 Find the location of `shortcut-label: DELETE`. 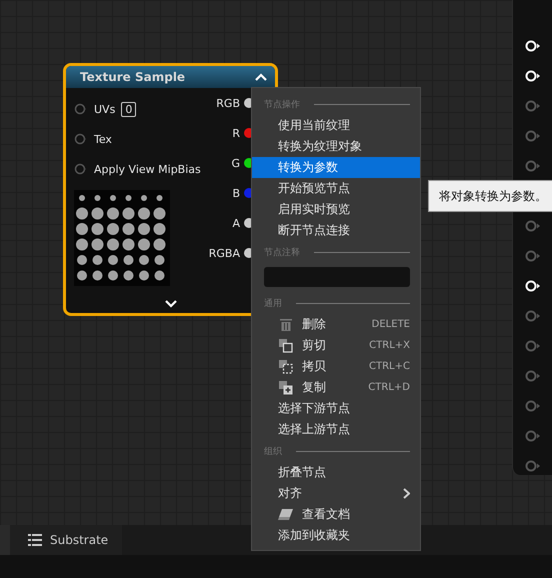

shortcut-label: DELETE is located at coordinates (391, 324).